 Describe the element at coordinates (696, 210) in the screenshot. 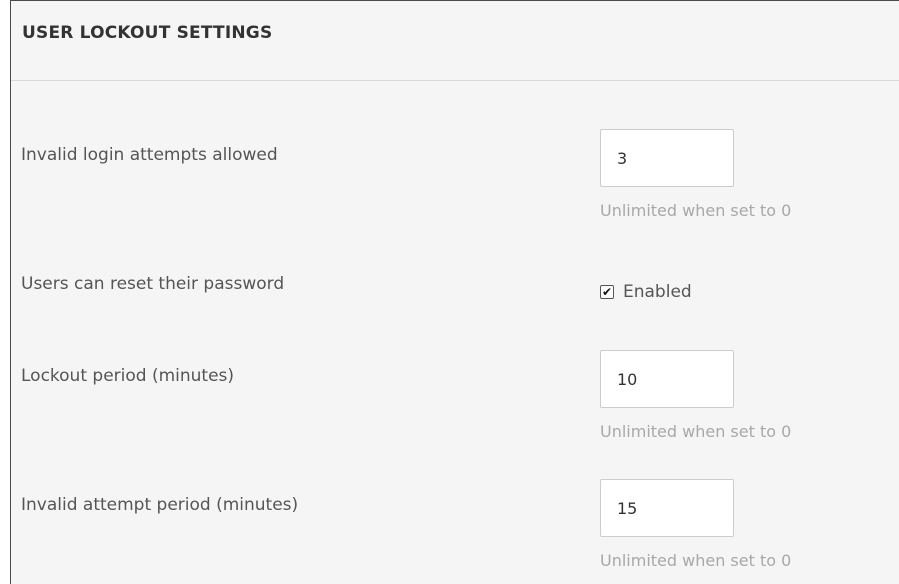

I see `invalid-login-attempts-hint: Unlimited when set to 0` at that location.